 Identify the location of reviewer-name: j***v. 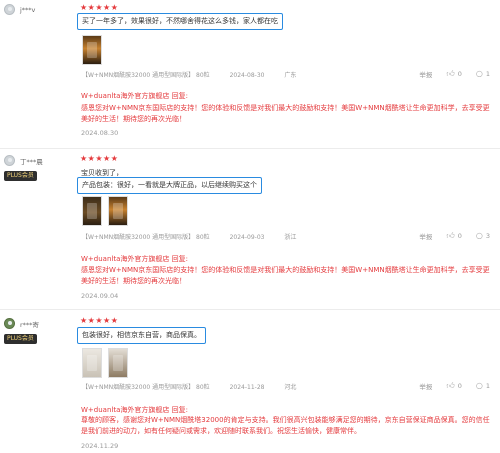
(28, 9).